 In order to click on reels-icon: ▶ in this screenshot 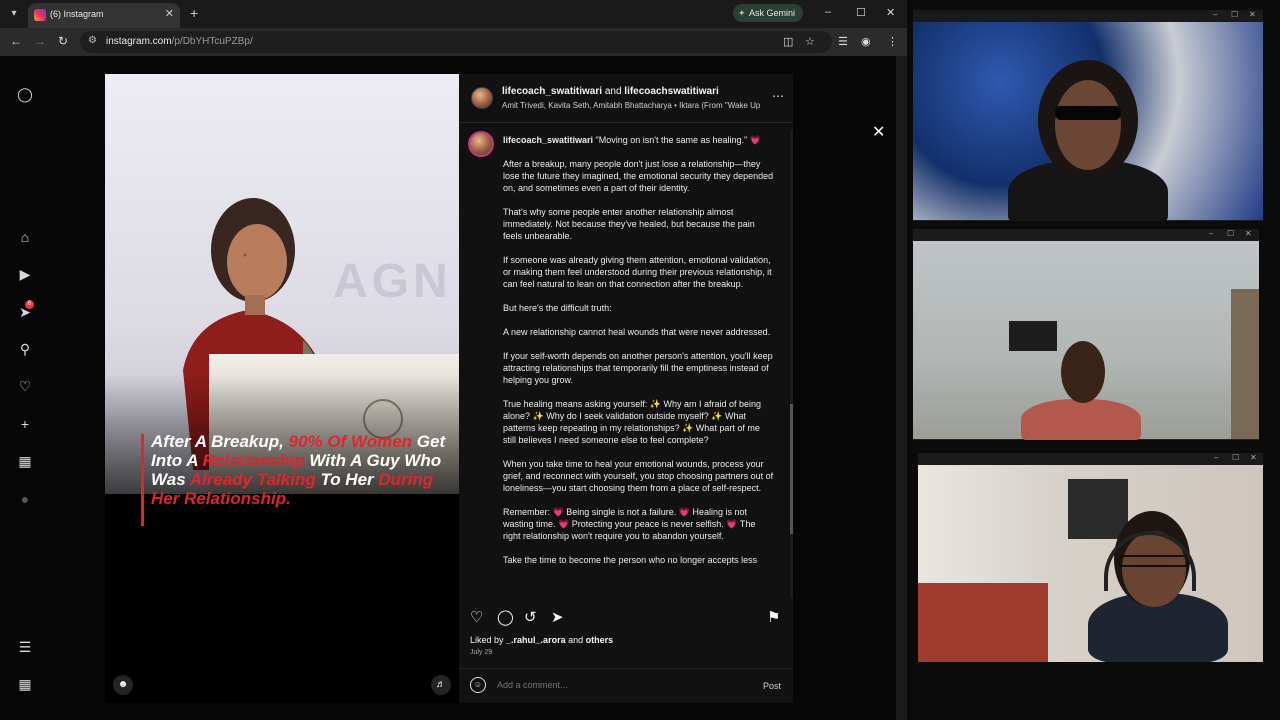, I will do `click(25, 274)`.